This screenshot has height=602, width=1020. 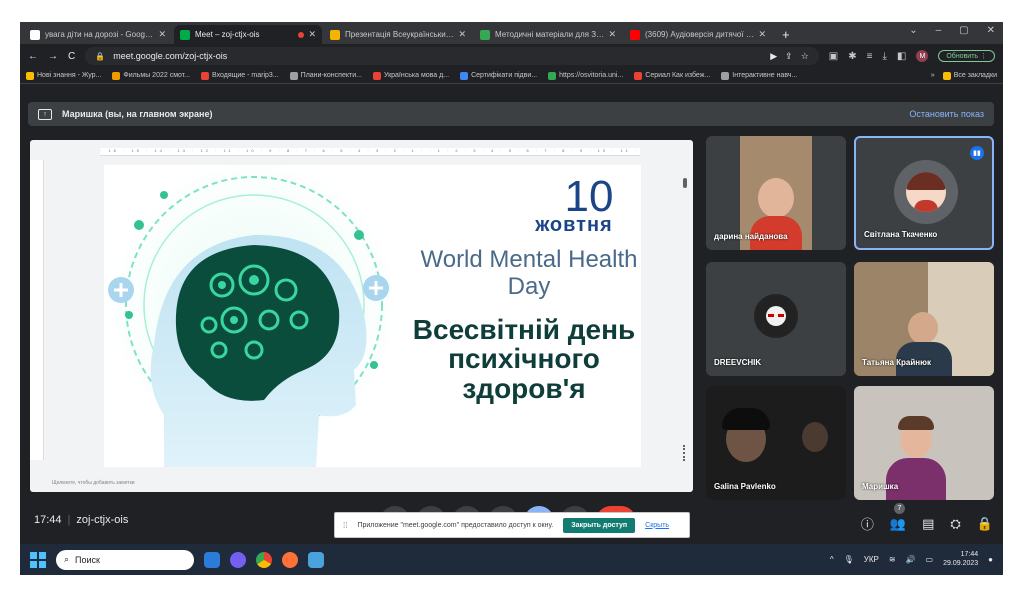 What do you see at coordinates (913, 30) in the screenshot?
I see `tab-search-icon: ⌄` at bounding box center [913, 30].